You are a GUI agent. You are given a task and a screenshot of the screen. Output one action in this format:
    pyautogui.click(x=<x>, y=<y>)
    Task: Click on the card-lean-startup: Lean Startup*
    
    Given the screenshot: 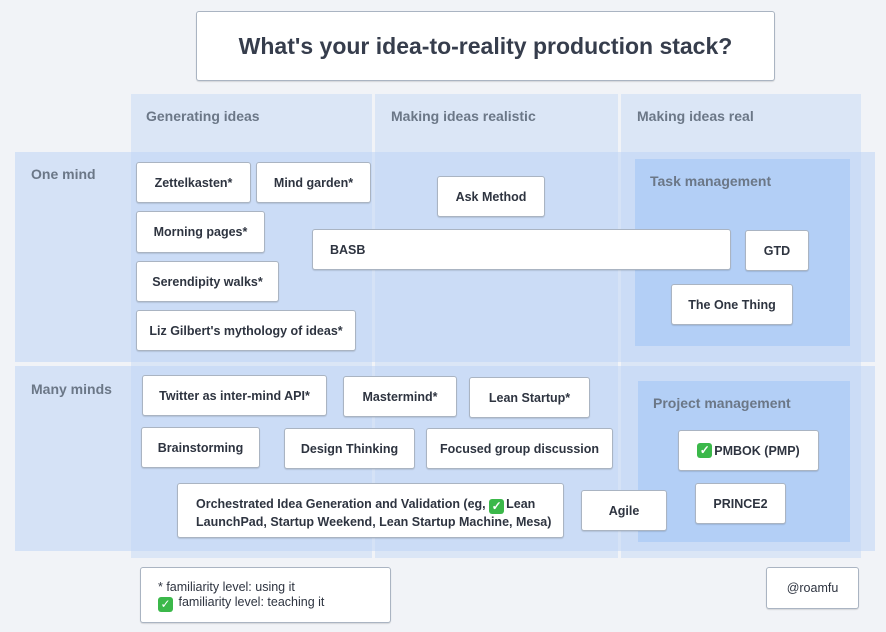 What is the action you would take?
    pyautogui.click(x=529, y=397)
    